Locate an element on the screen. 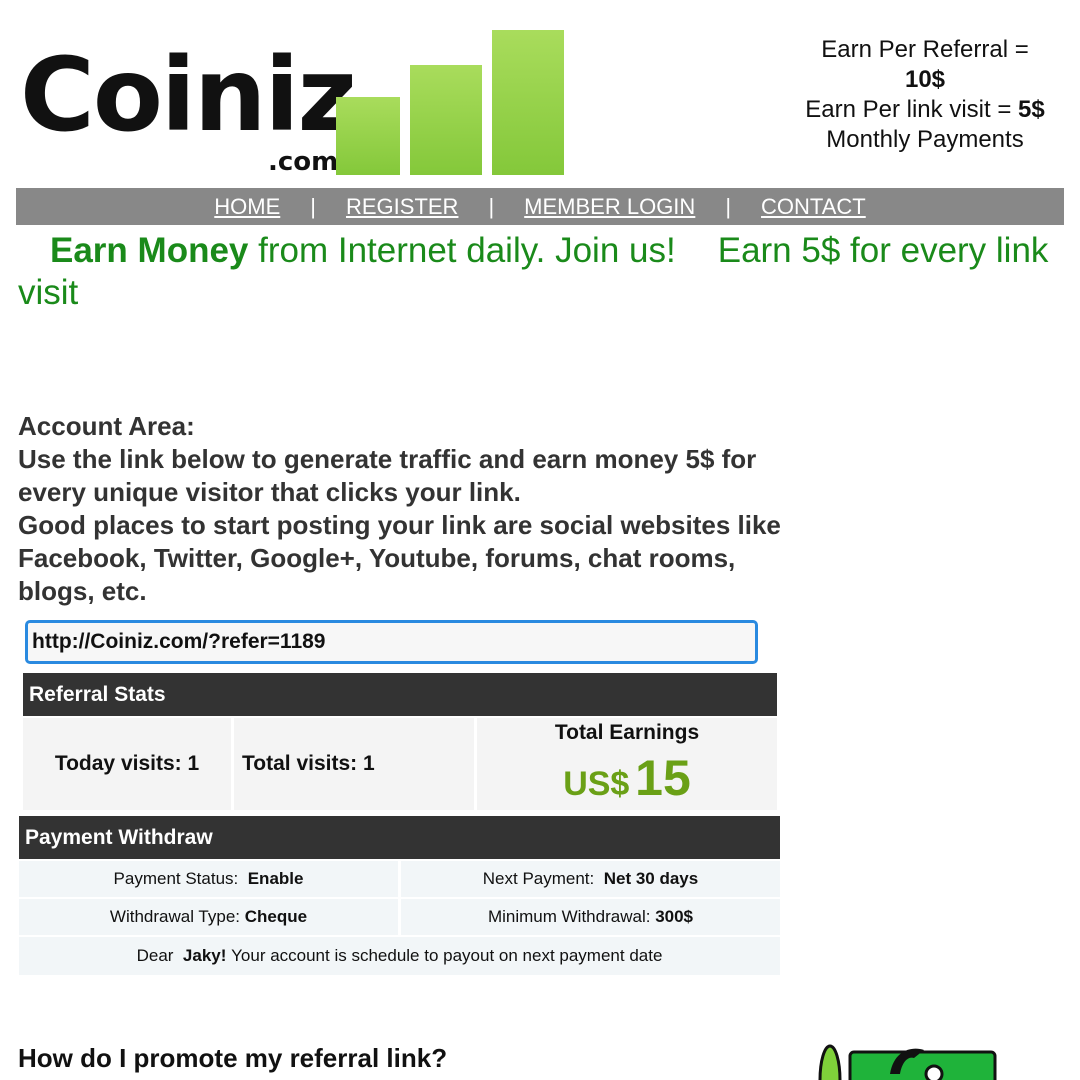 The height and width of the screenshot is (1080, 1080). total-earnings: Total Earnings US$ 15 is located at coordinates (627, 764).